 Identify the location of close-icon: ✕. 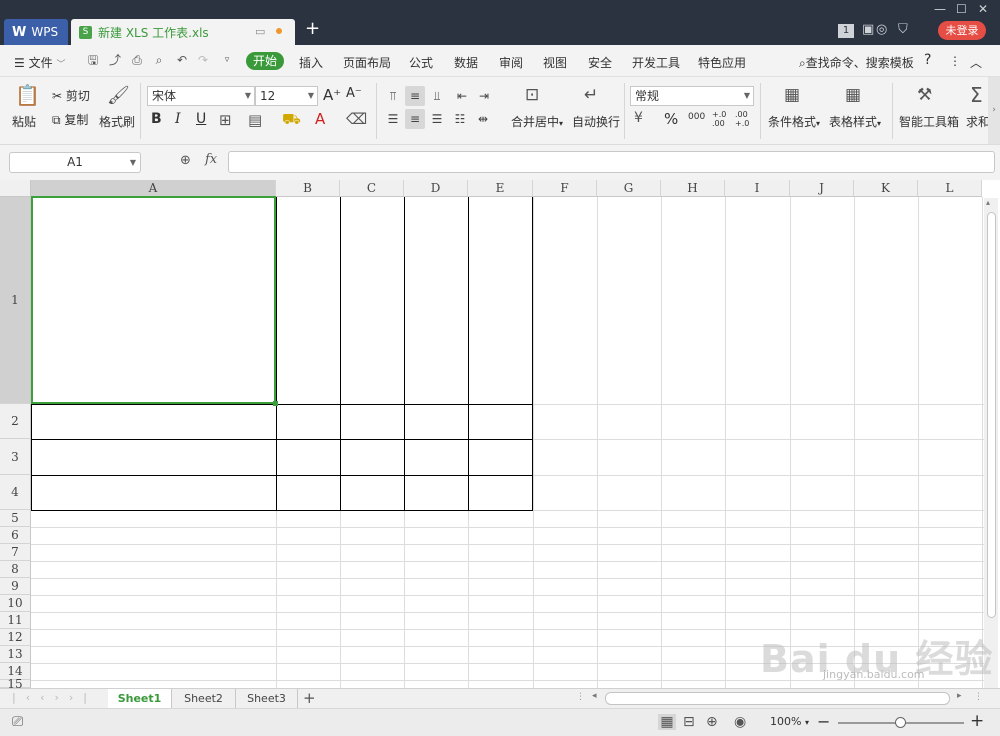
(983, 9).